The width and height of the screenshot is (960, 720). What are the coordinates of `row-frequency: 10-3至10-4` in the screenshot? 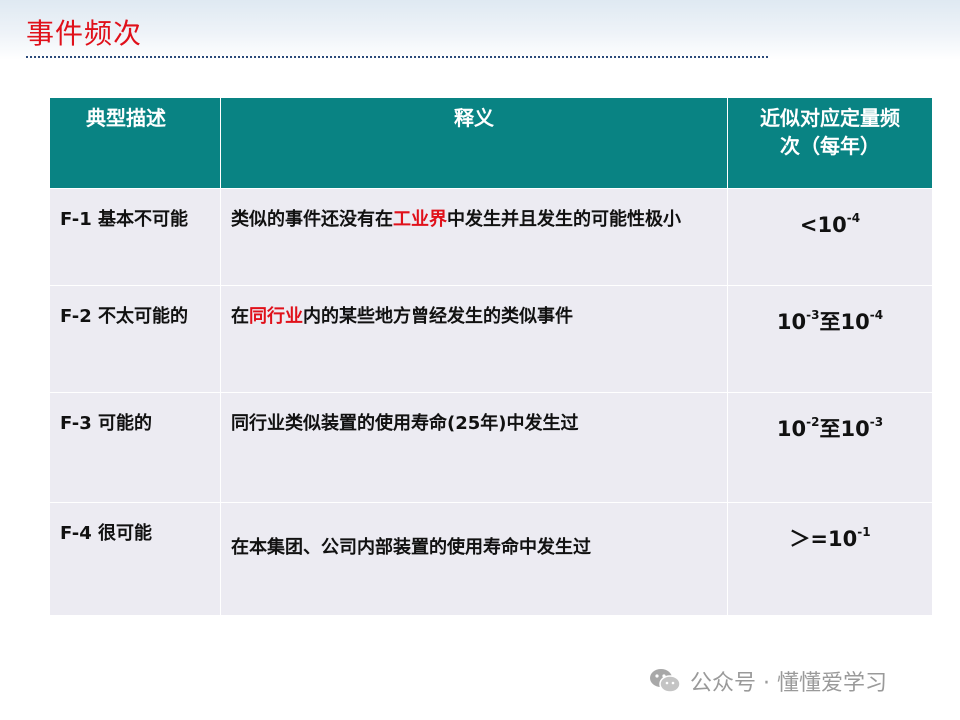 It's located at (830, 339).